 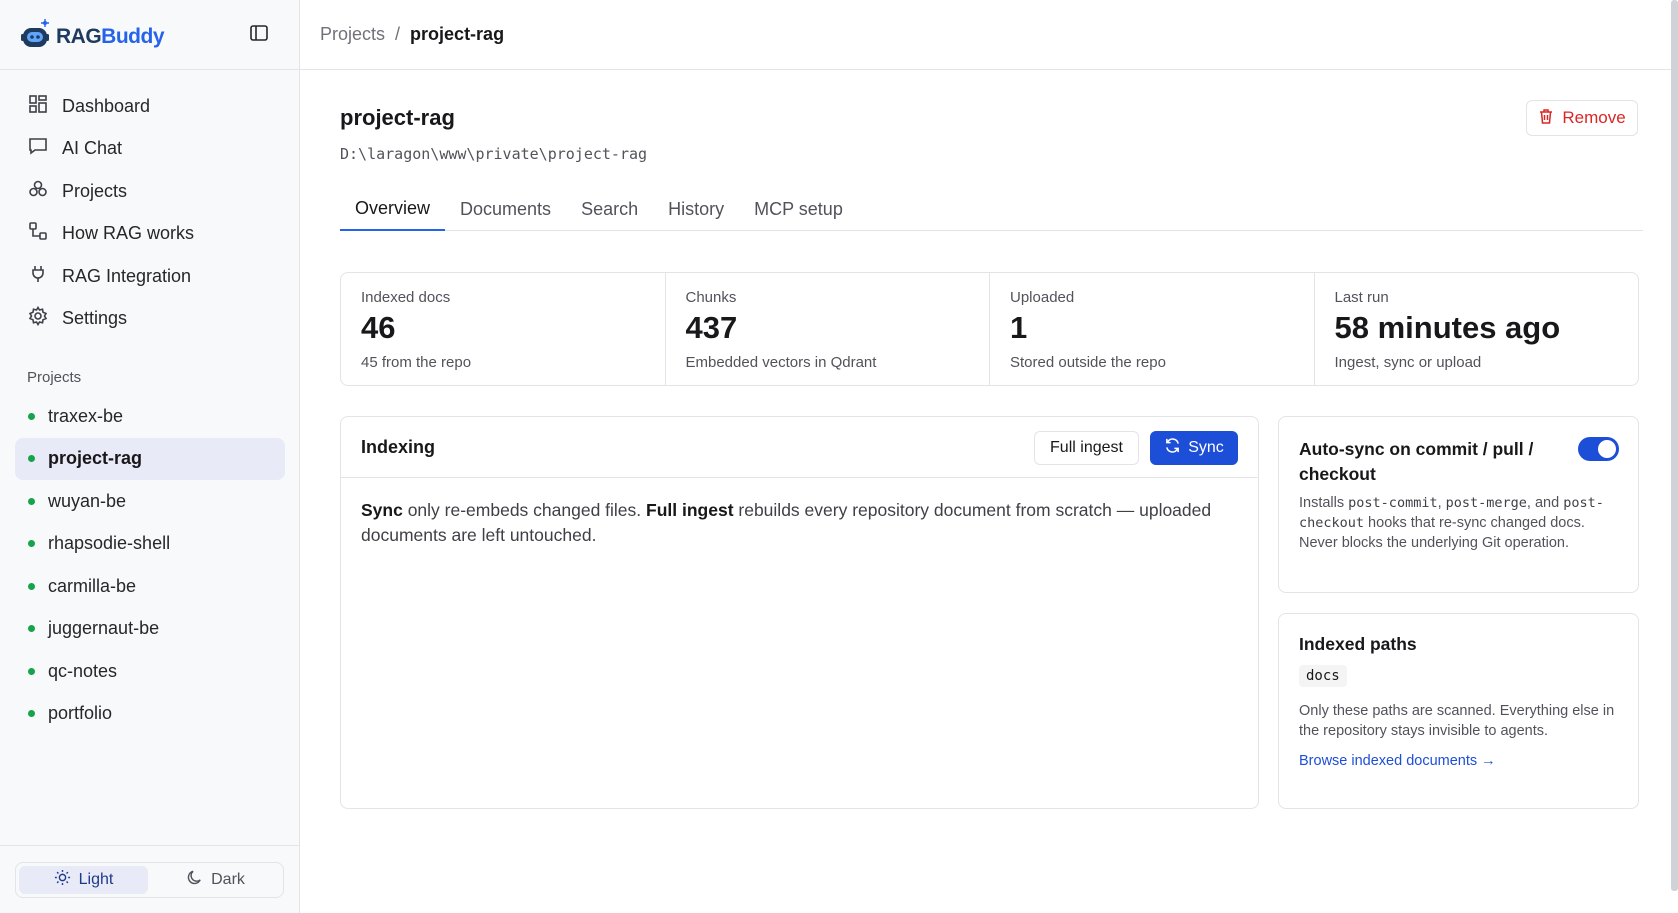 What do you see at coordinates (457, 34) in the screenshot?
I see `breadcrumb-current: project-rag` at bounding box center [457, 34].